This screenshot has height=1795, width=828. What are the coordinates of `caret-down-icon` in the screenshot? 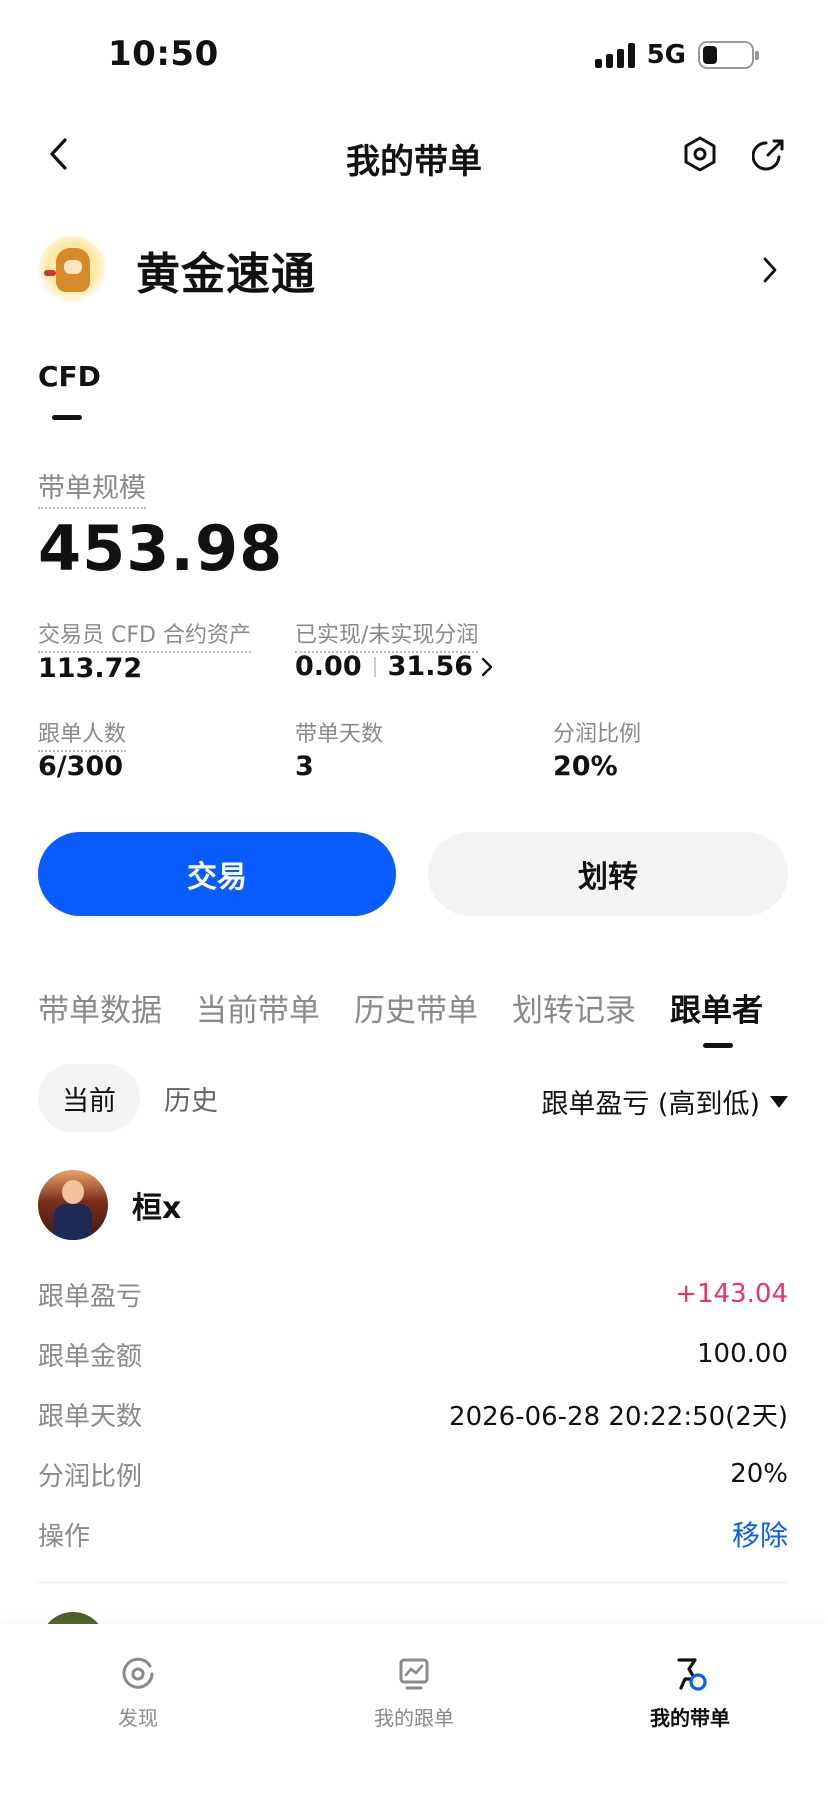 It's located at (779, 1101).